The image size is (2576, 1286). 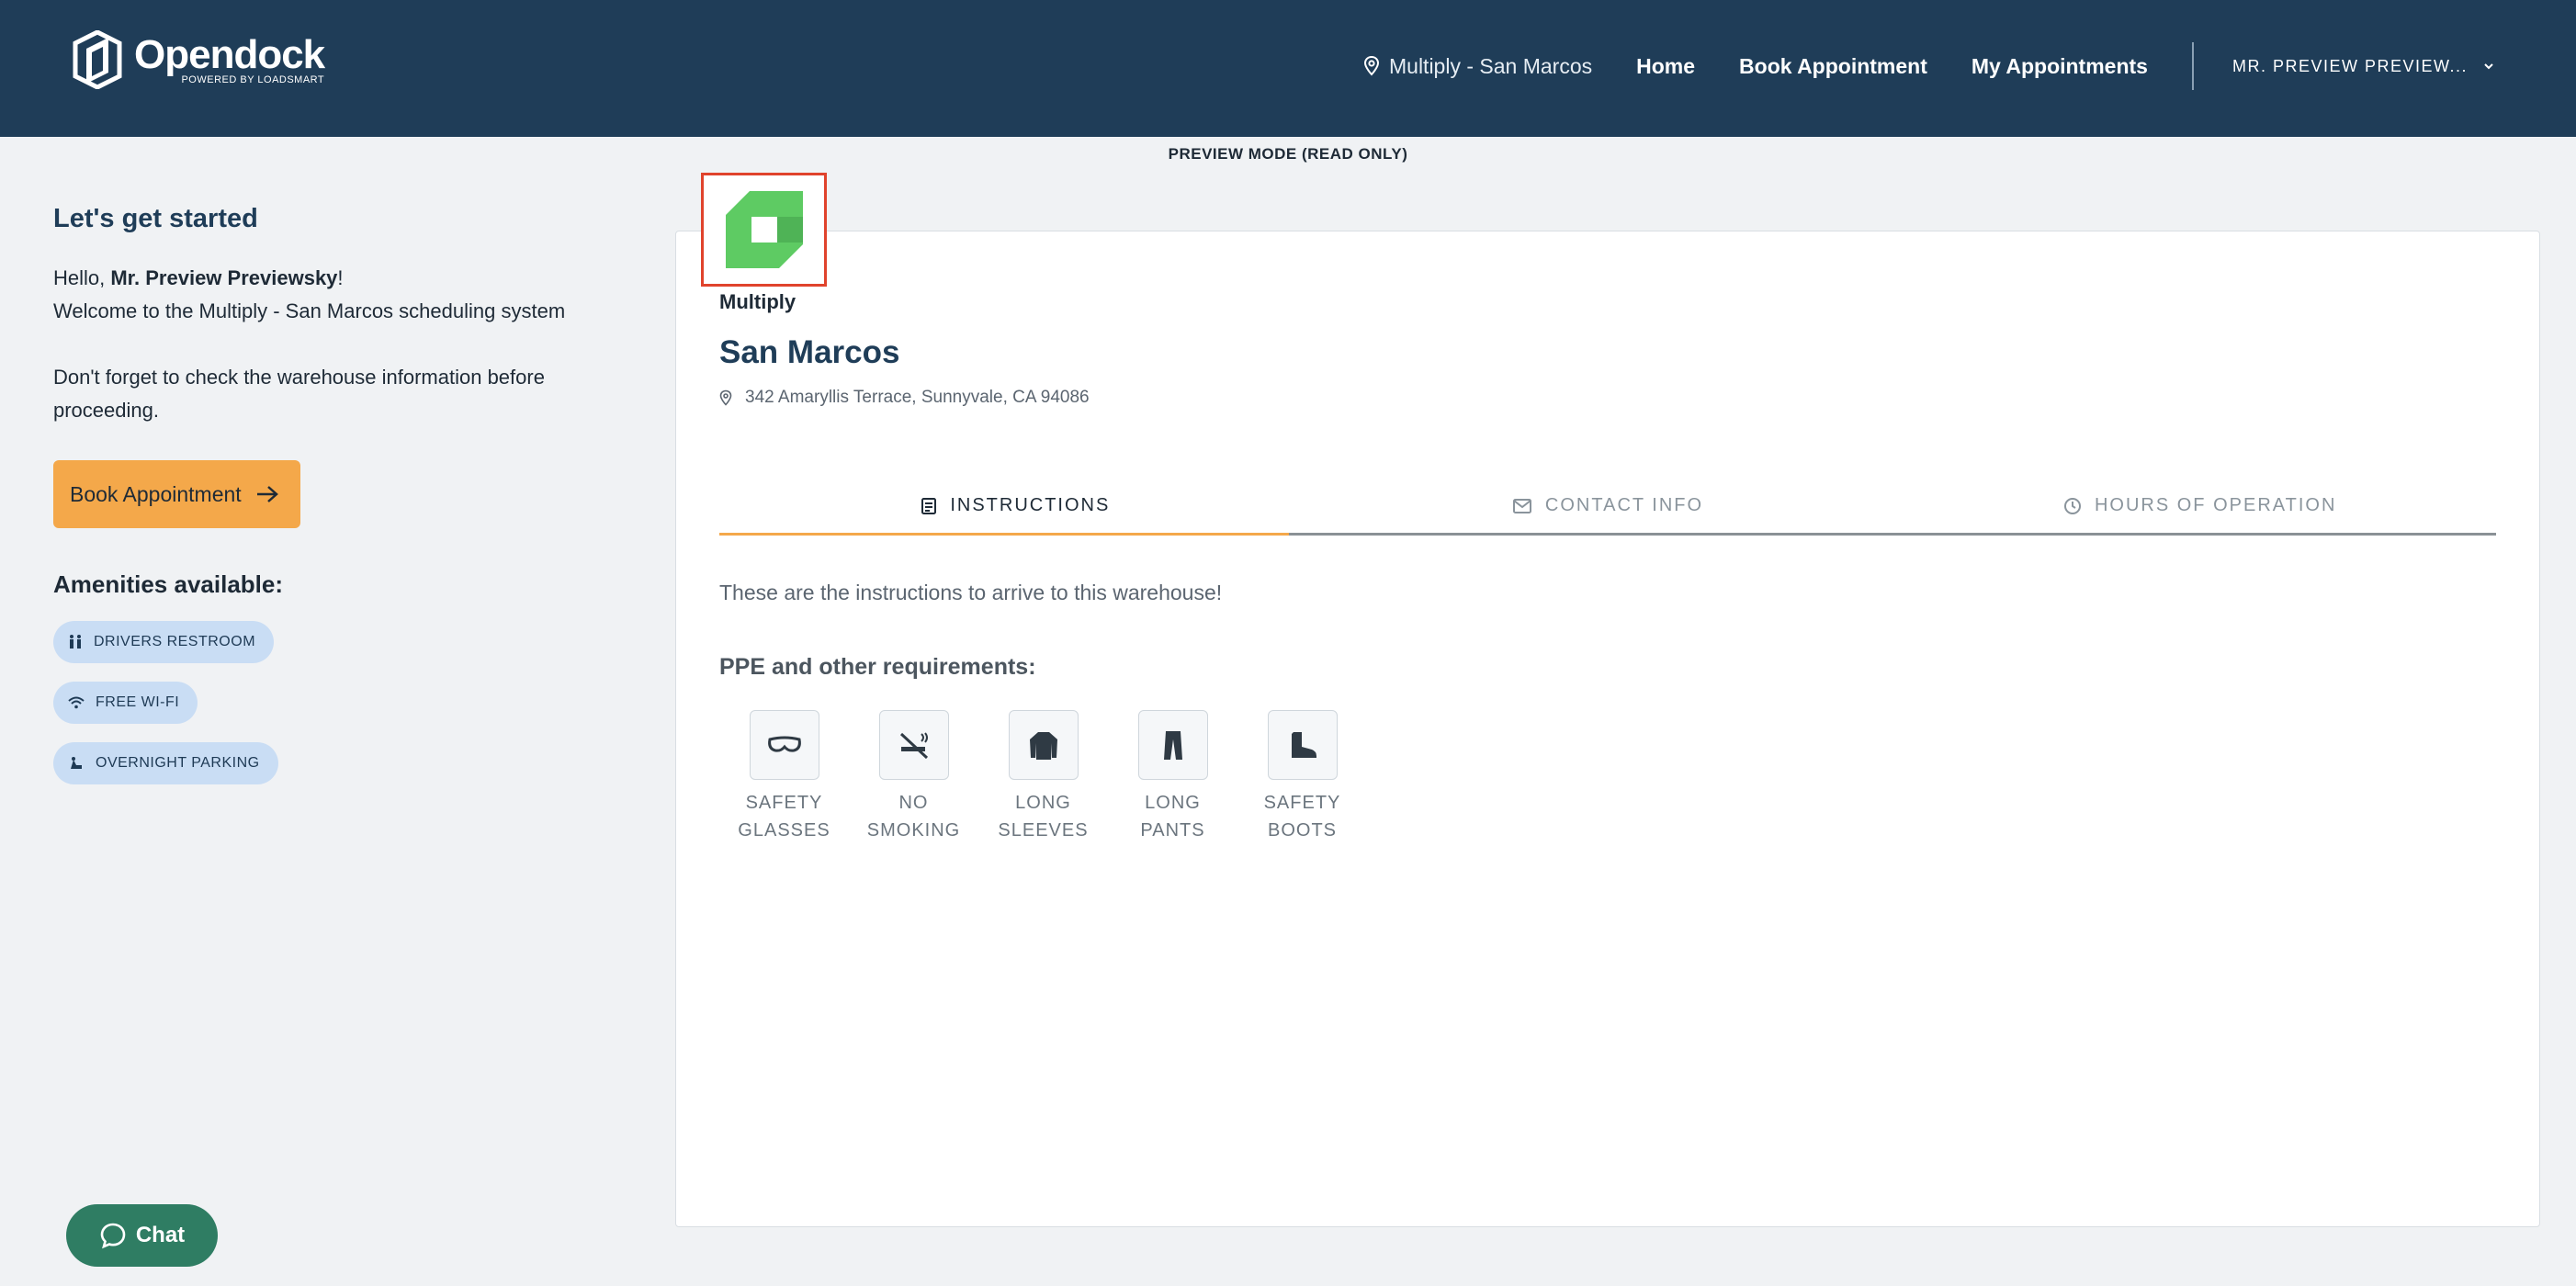 I want to click on nav-location: Multiply - San Marcos, so click(x=1477, y=66).